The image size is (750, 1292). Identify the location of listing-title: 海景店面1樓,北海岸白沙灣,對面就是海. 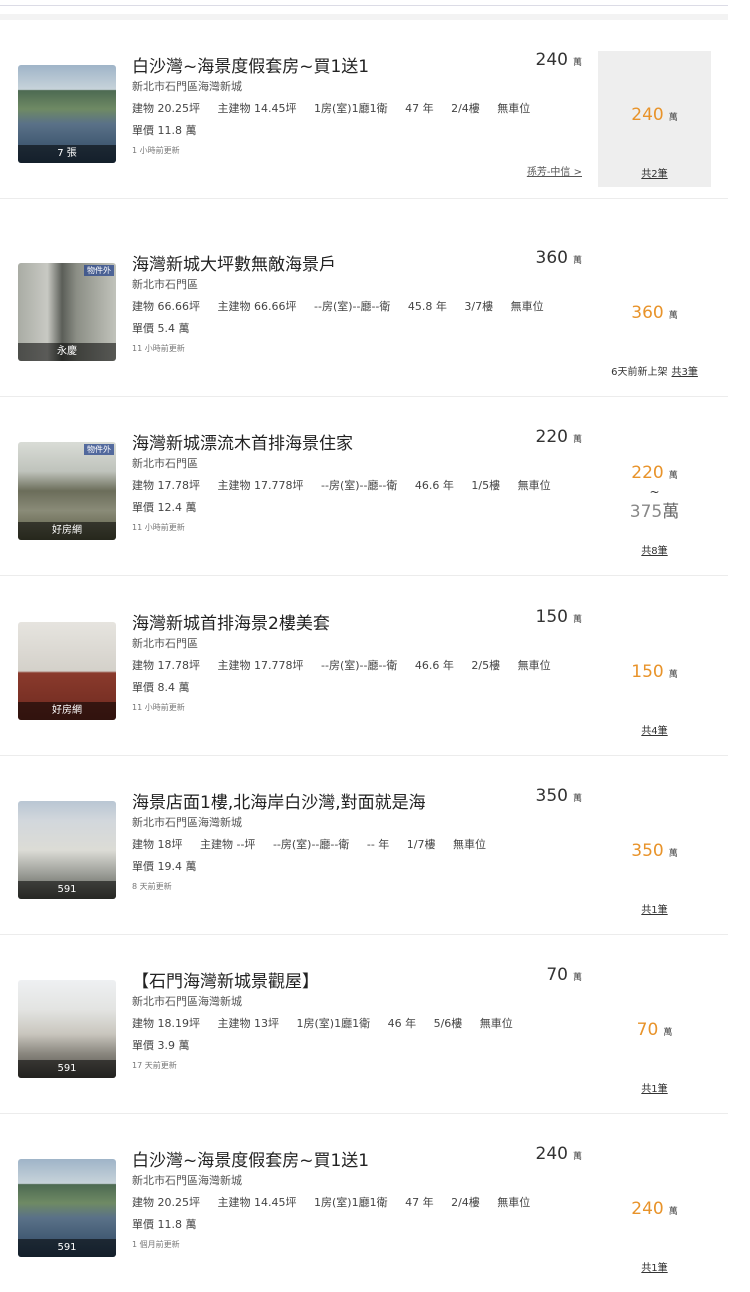
(279, 800).